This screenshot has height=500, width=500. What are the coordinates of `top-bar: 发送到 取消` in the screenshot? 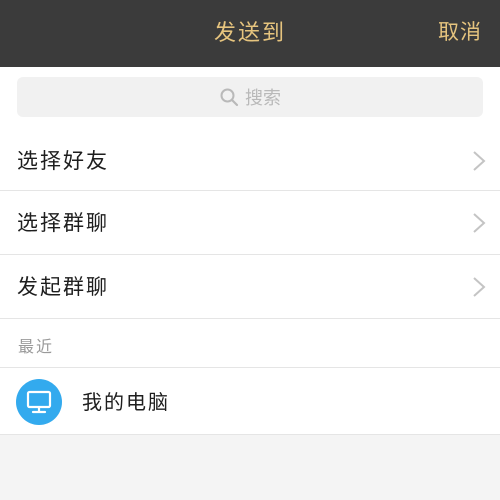 It's located at (250, 33).